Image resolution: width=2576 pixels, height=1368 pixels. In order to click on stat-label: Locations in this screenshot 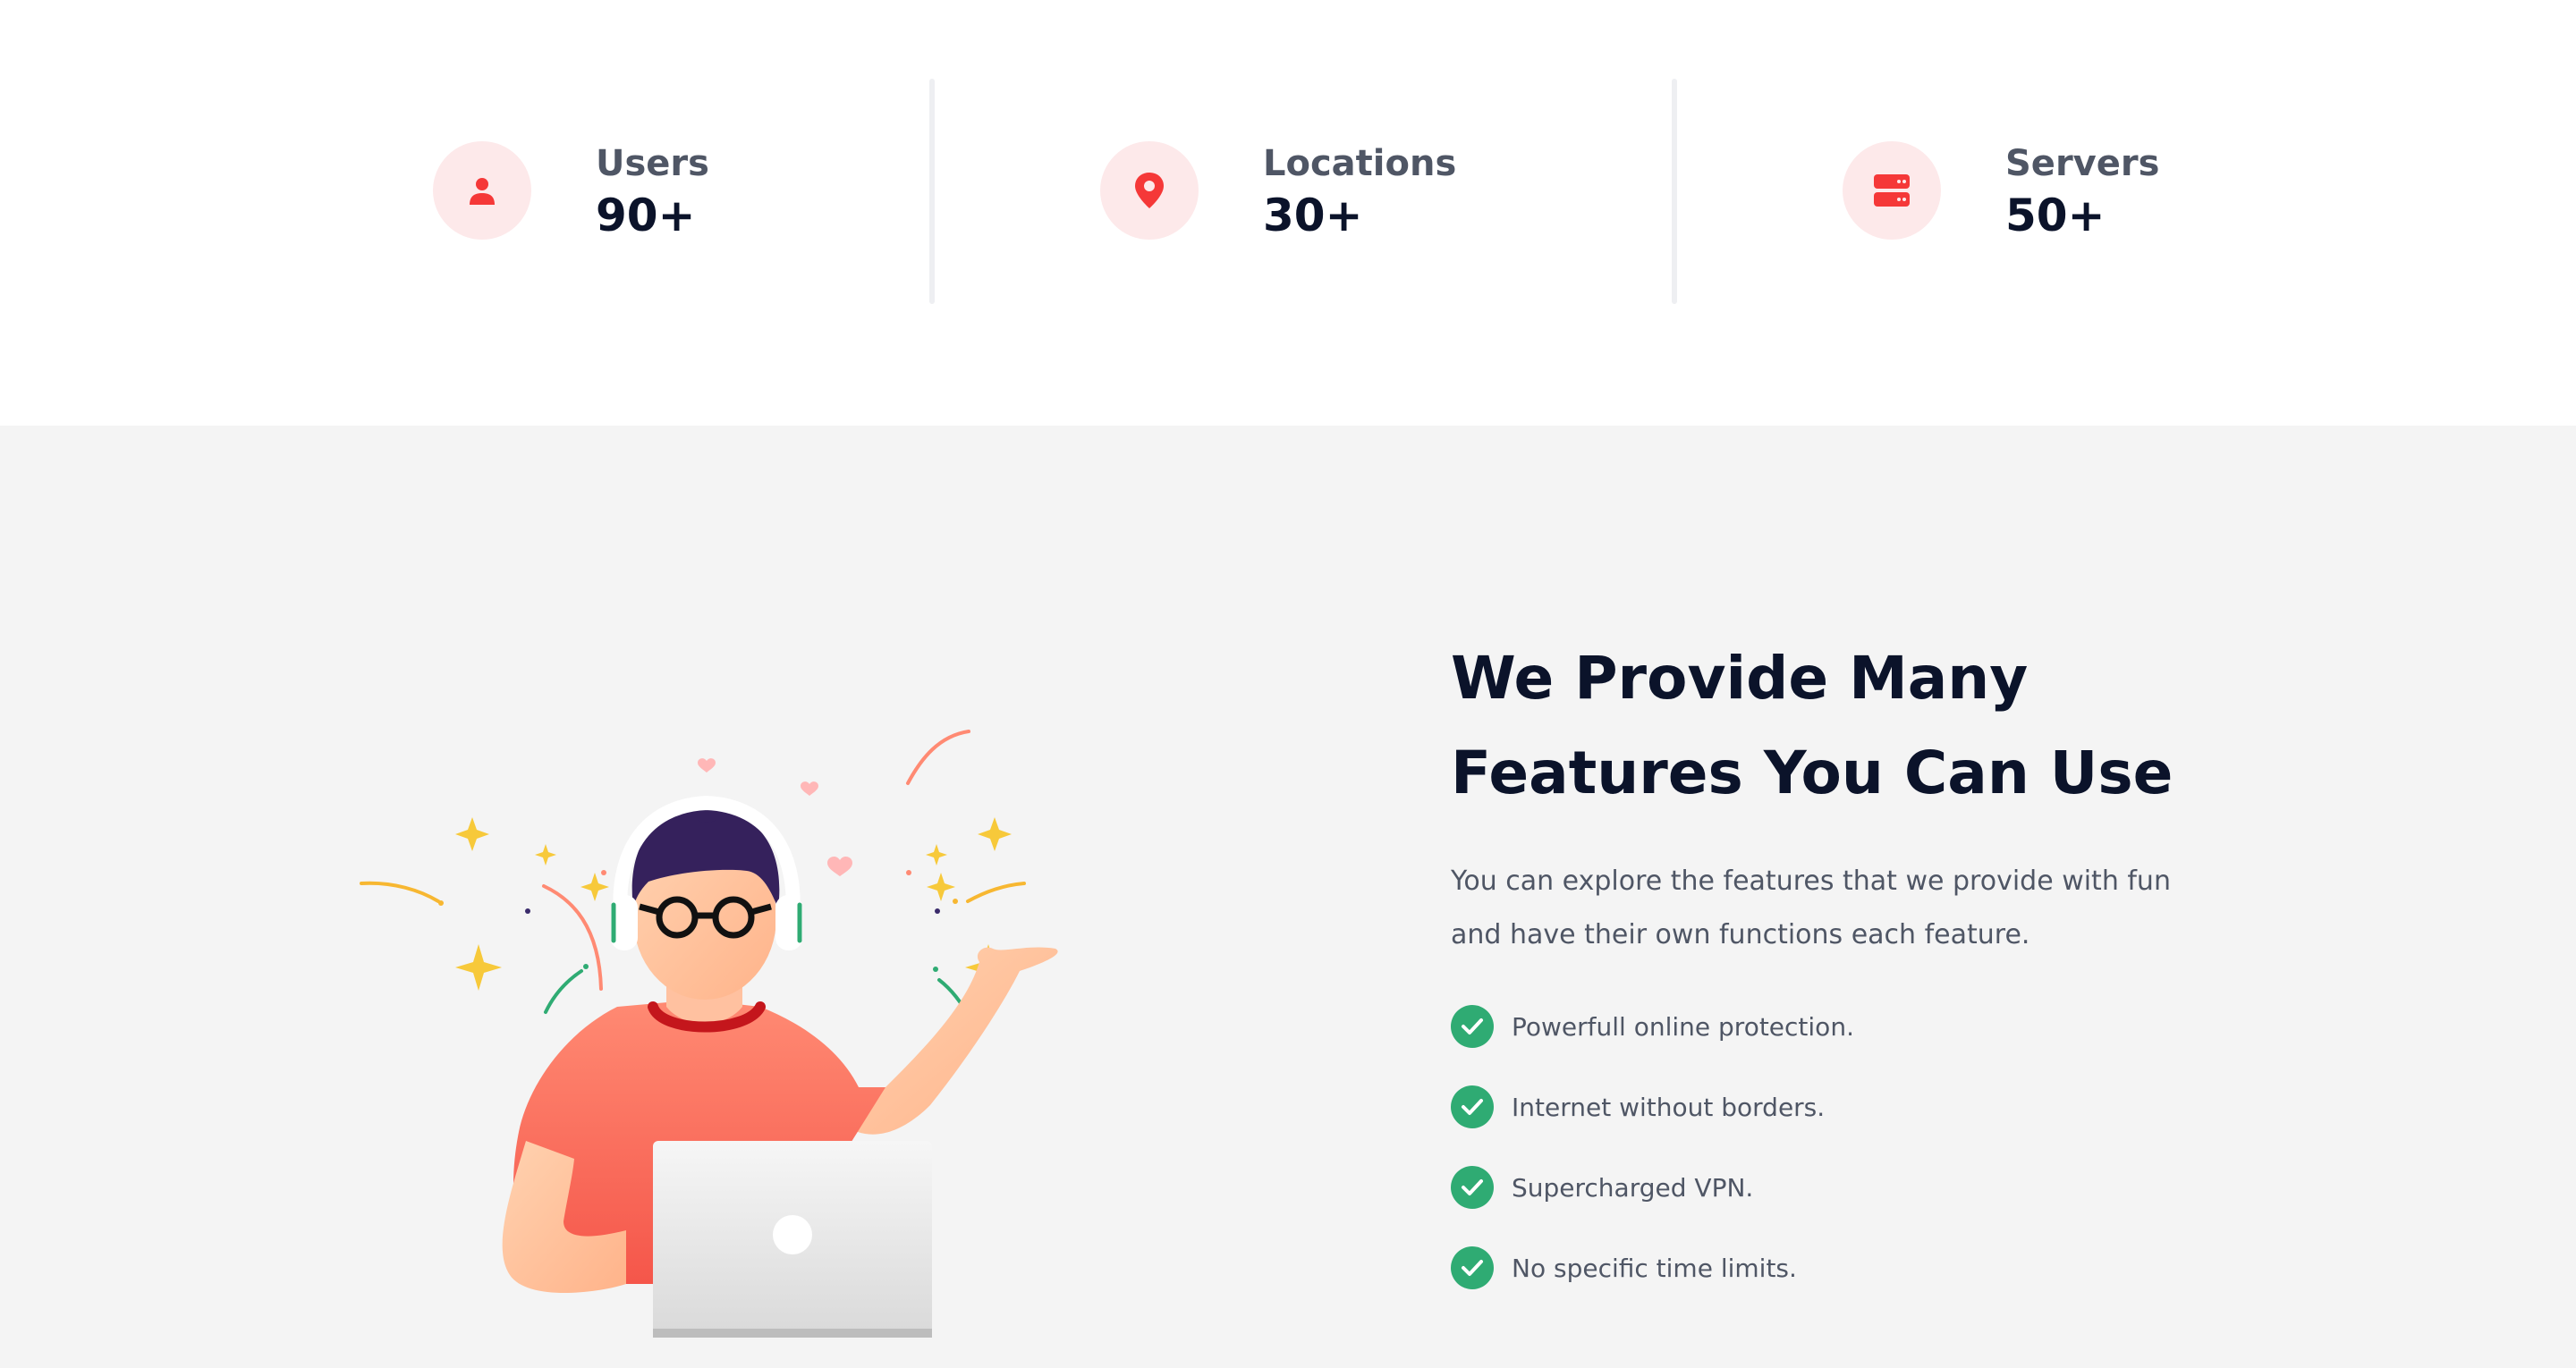, I will do `click(1360, 163)`.